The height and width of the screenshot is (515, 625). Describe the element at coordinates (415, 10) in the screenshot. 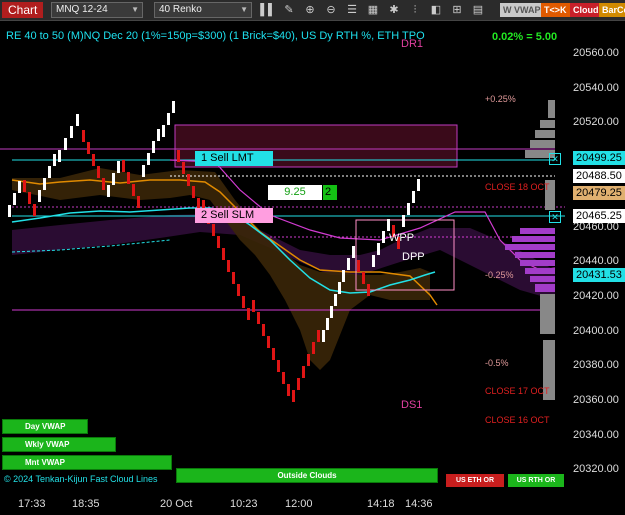

I see `chart-type-icon: ⫶` at that location.